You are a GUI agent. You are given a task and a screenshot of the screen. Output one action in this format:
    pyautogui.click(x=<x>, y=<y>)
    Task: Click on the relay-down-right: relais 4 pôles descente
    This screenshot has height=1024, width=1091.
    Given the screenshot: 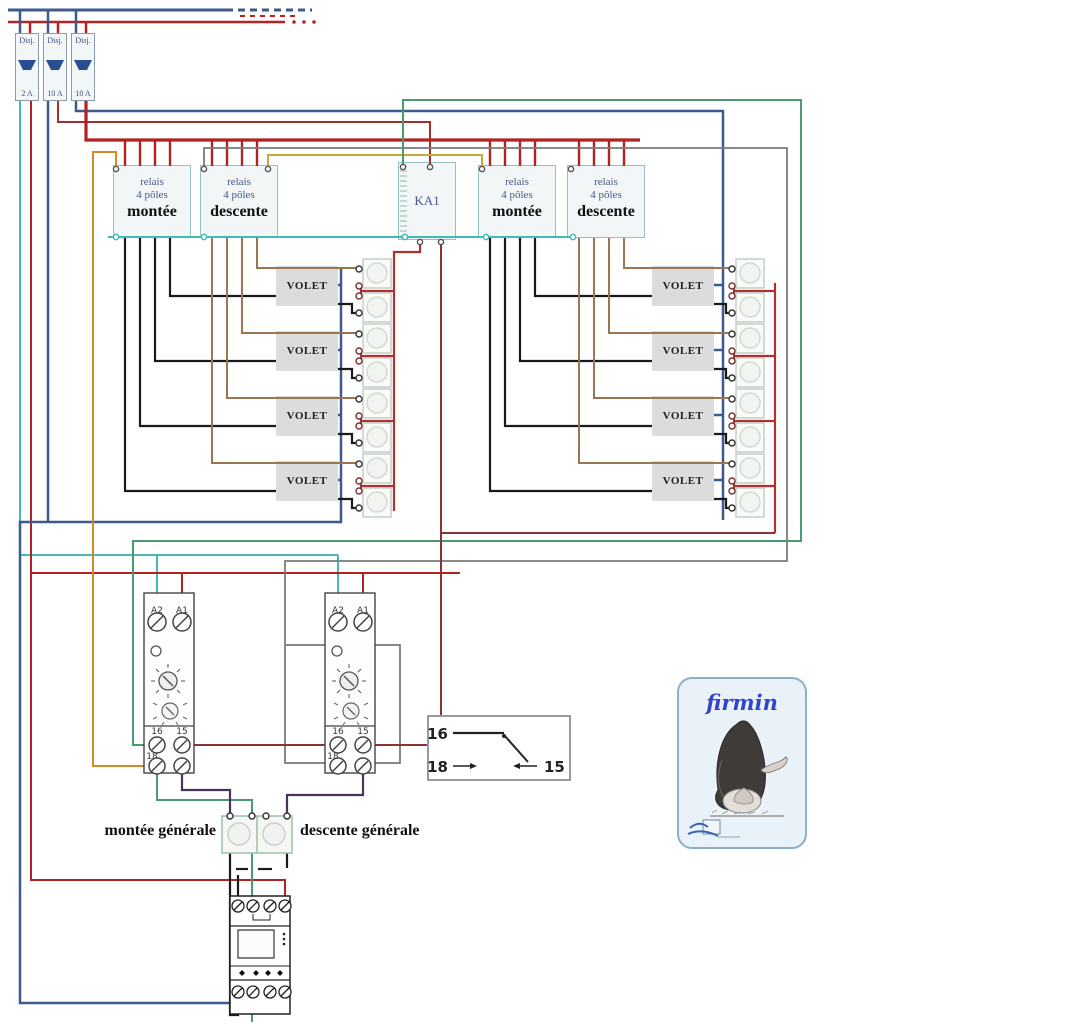 What is the action you would take?
    pyautogui.click(x=606, y=201)
    